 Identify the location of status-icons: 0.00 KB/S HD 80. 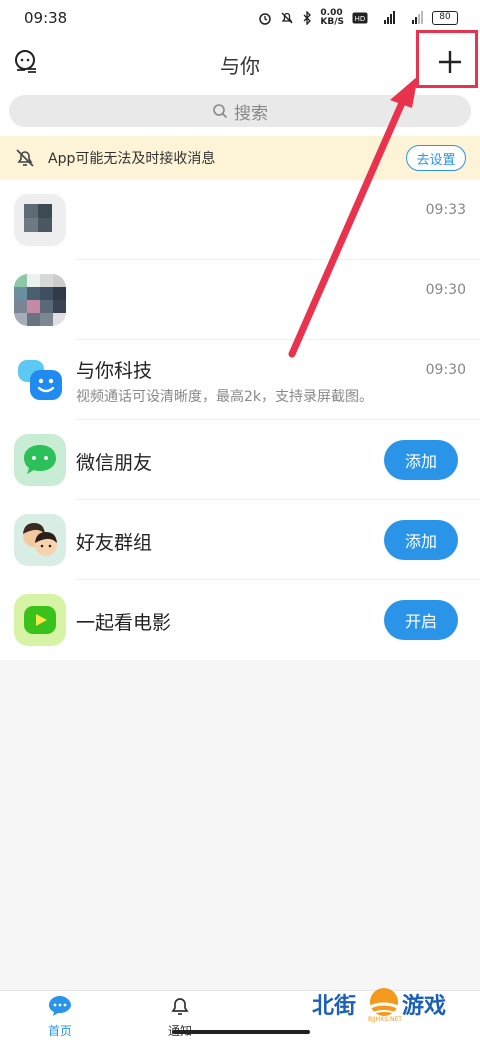
(358, 18).